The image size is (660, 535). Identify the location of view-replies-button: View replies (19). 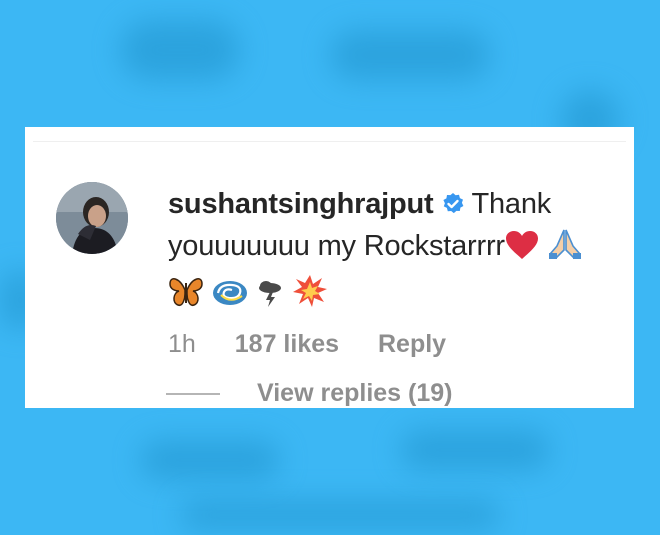
(309, 393).